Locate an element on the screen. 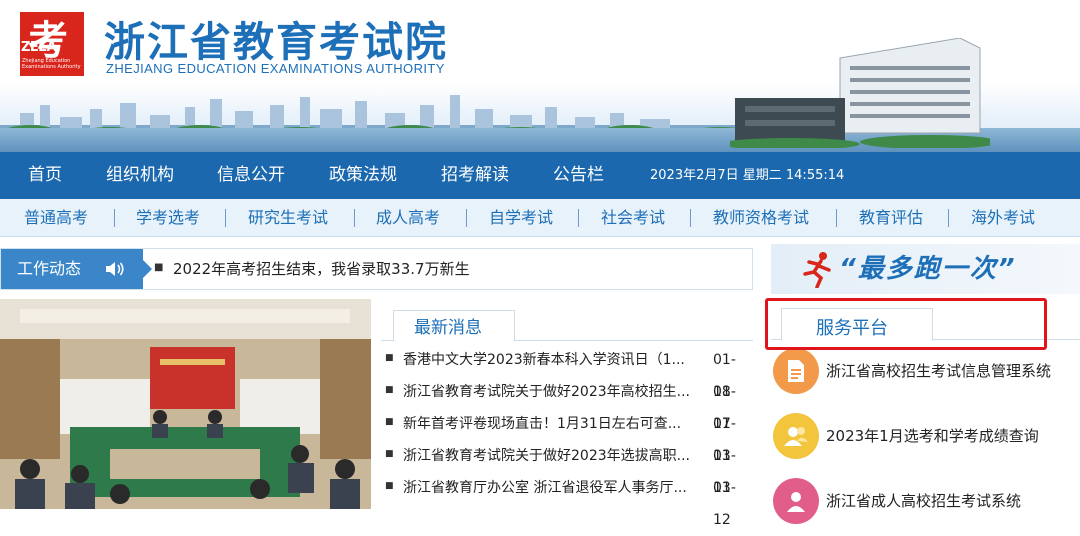 The image size is (1080, 536). run-once-banner: “最多跑一次” is located at coordinates (925, 269).